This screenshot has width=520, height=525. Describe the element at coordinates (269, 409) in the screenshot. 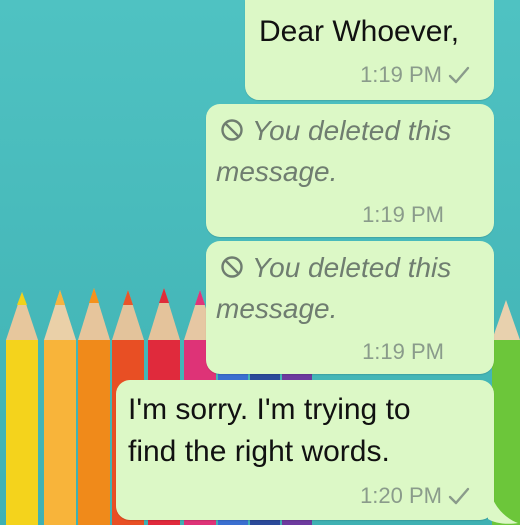

I see `message-text-line1: I'm sorry. I'm trying to` at that location.